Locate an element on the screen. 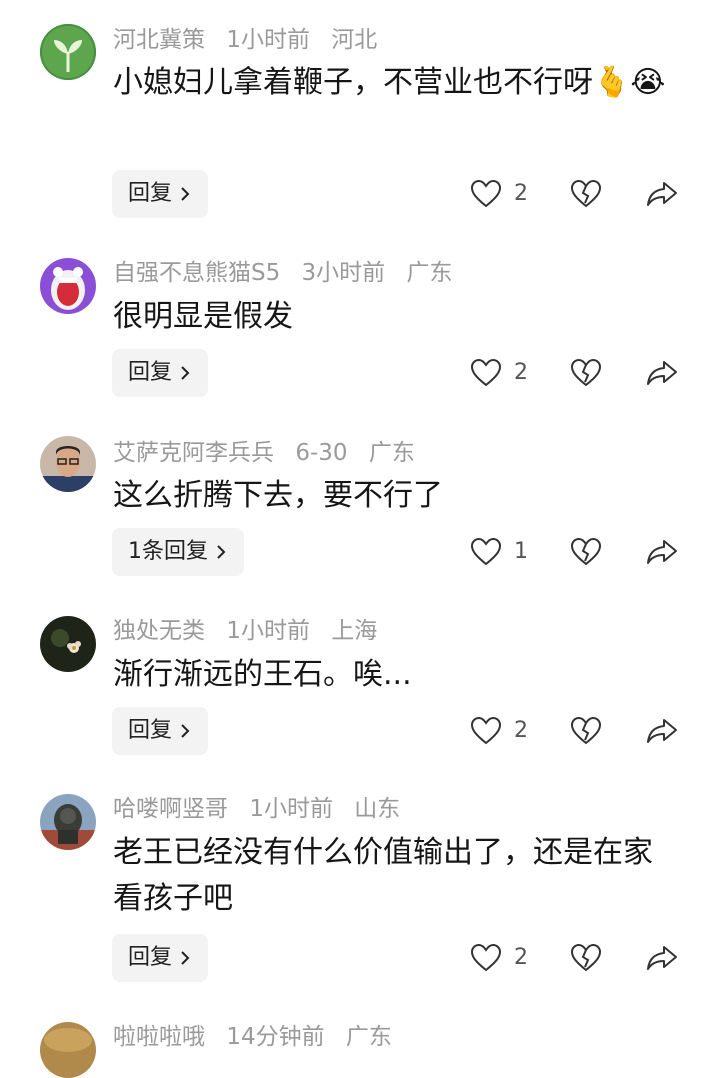  comment-meta: 河北冀策 1小时前 河北 is located at coordinates (252, 40).